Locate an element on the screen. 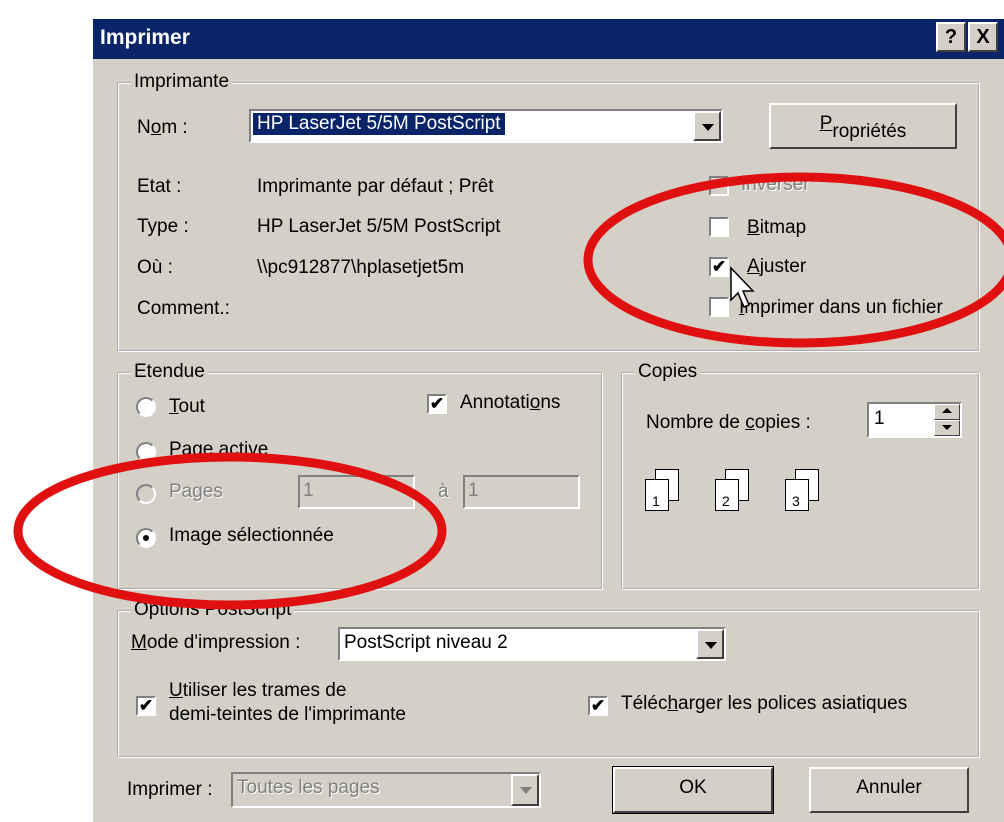 The image size is (1004, 822). postscript-group-label: Options PostScript is located at coordinates (213, 610).